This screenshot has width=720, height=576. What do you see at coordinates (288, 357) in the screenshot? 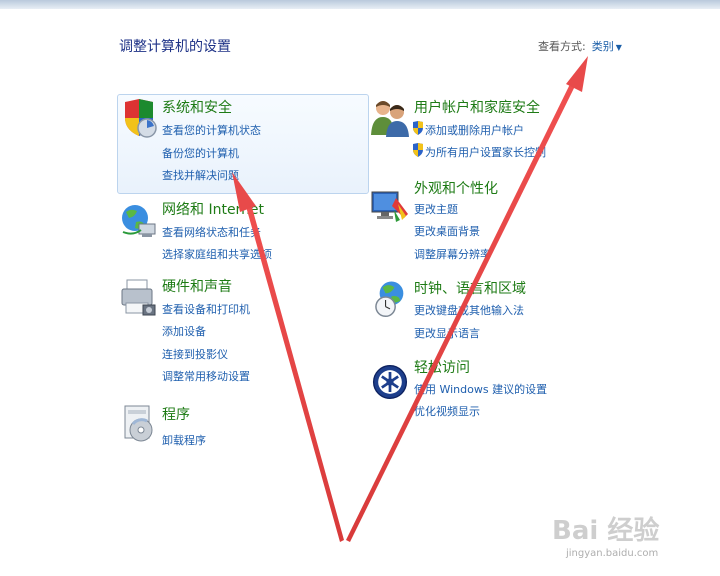
I see `arrow-to-system-security` at bounding box center [288, 357].